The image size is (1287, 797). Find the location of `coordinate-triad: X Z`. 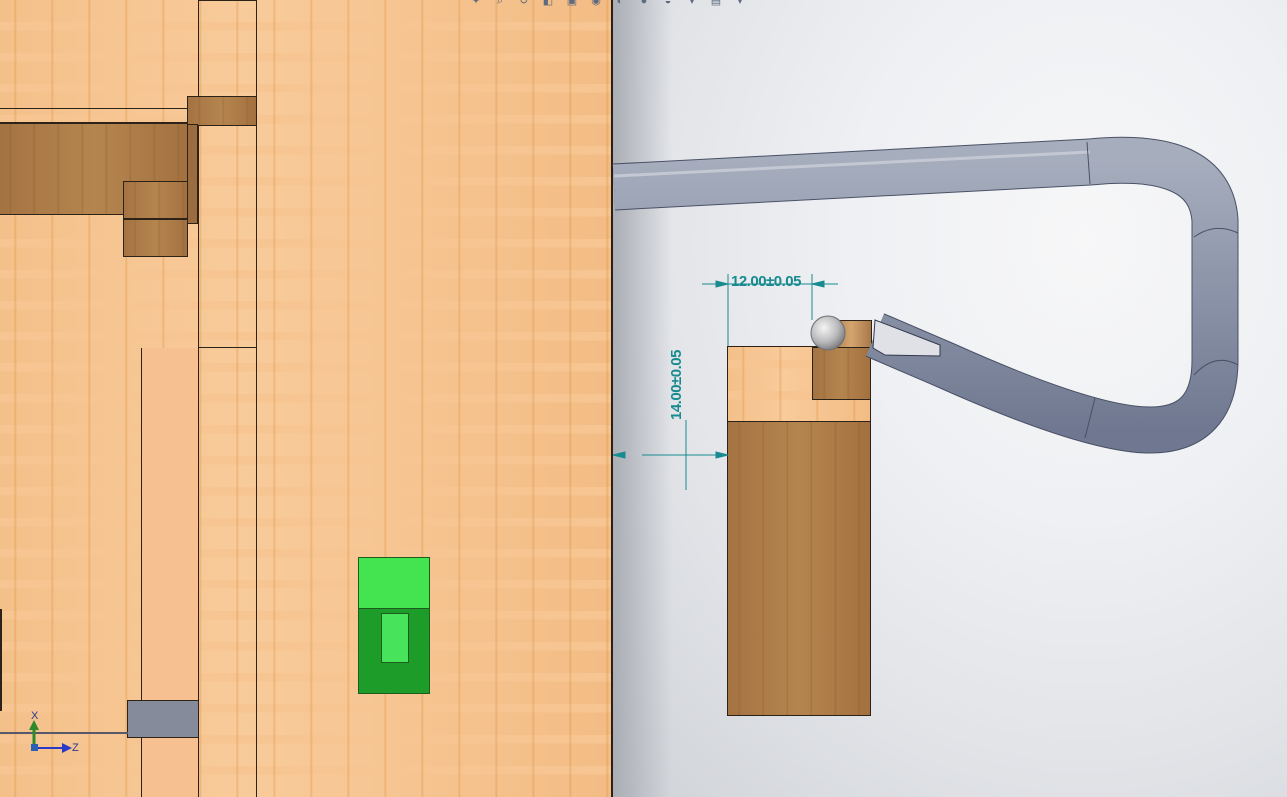

coordinate-triad: X Z is located at coordinates (52, 733).